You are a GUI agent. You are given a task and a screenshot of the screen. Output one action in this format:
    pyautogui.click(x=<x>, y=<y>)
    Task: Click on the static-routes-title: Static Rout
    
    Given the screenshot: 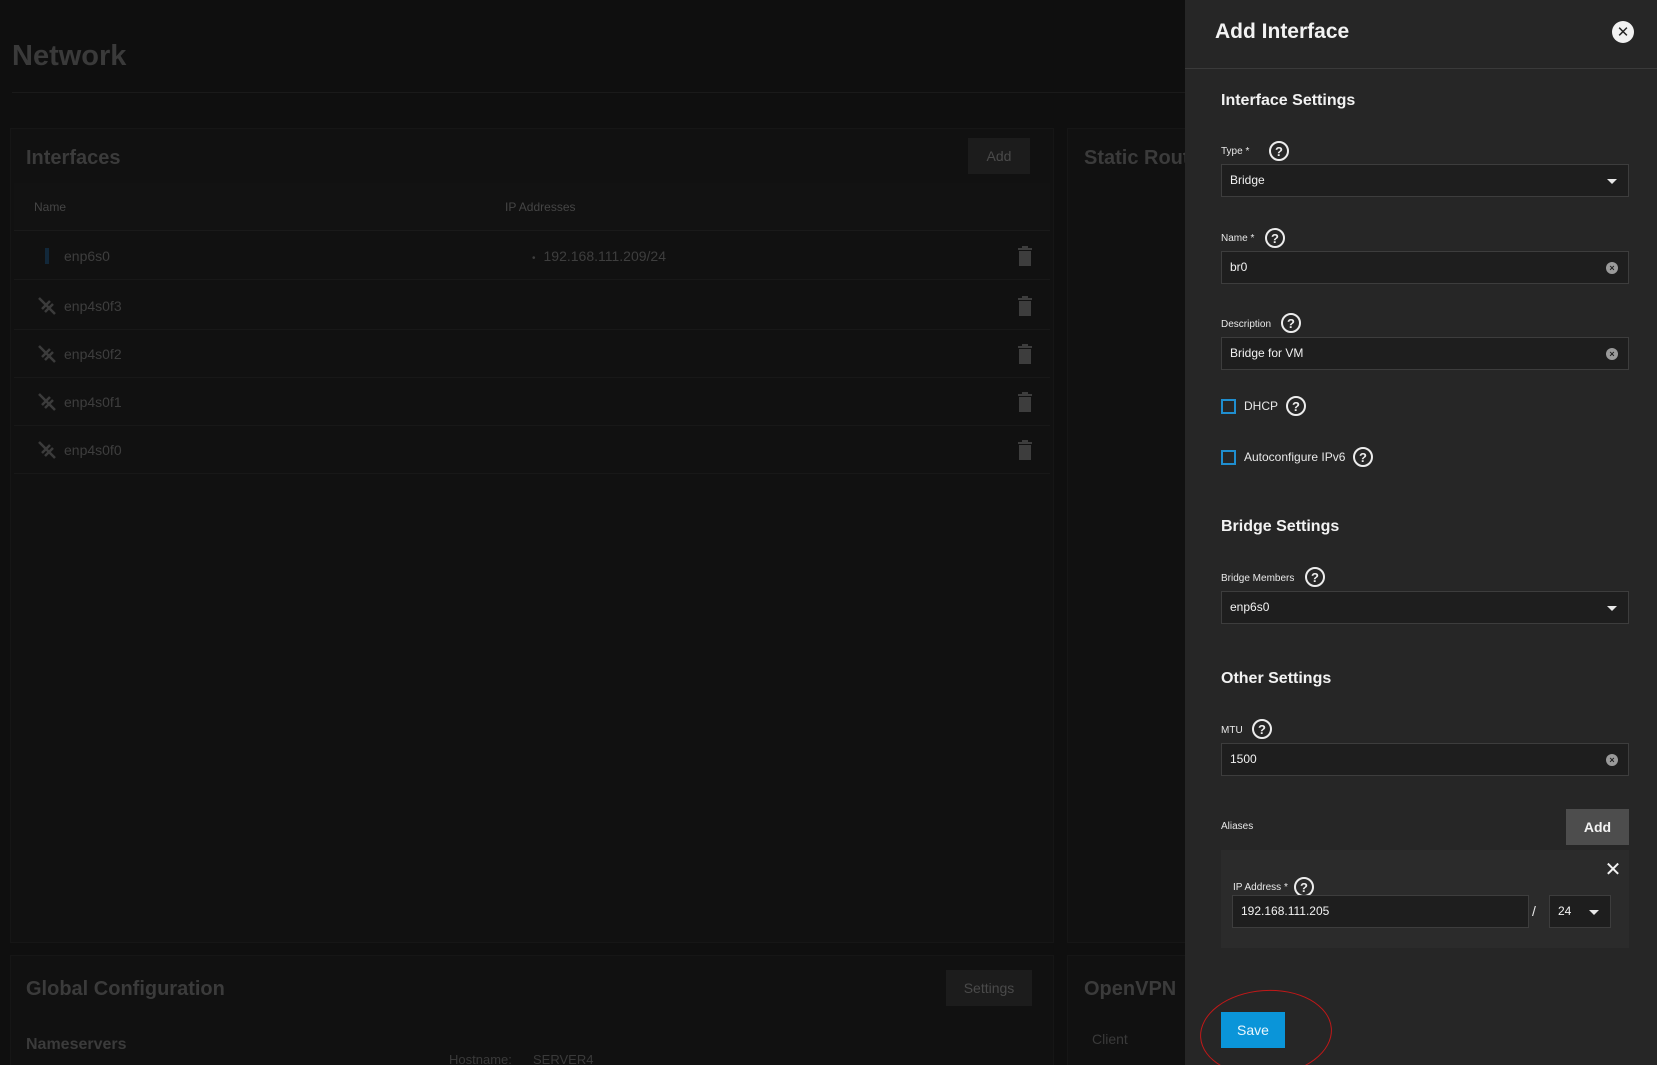 What is the action you would take?
    pyautogui.click(x=1137, y=158)
    